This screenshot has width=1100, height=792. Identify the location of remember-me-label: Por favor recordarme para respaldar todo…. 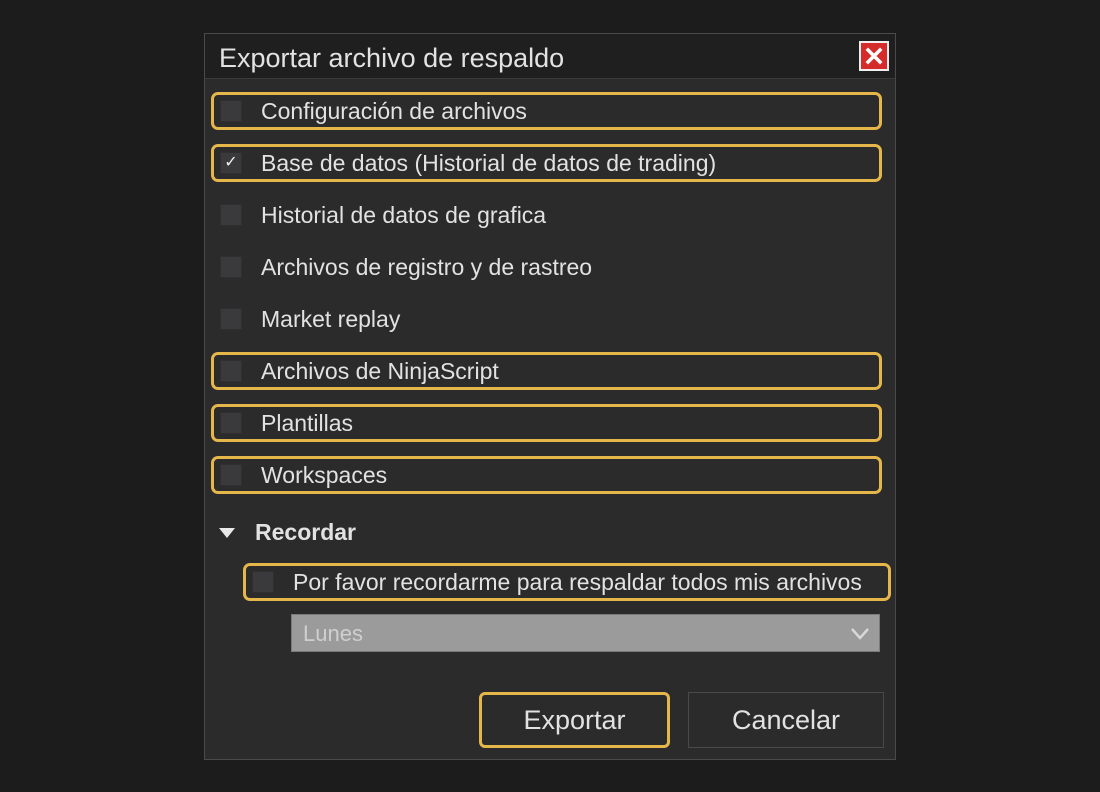
(577, 582).